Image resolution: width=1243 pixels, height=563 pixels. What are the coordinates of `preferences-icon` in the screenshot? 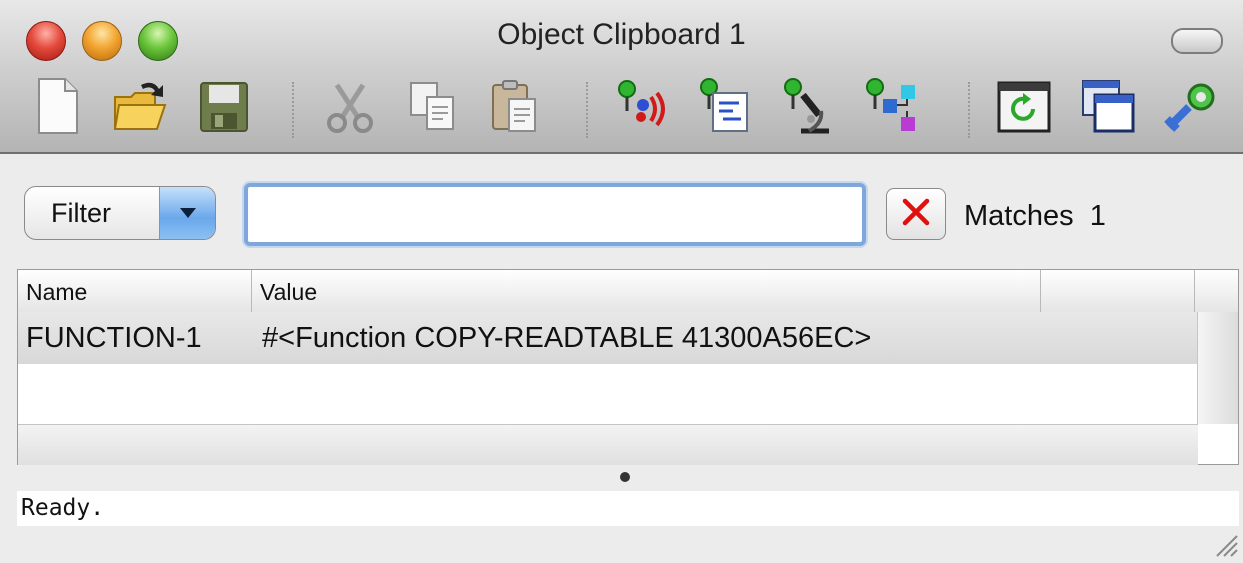 It's located at (1192, 108).